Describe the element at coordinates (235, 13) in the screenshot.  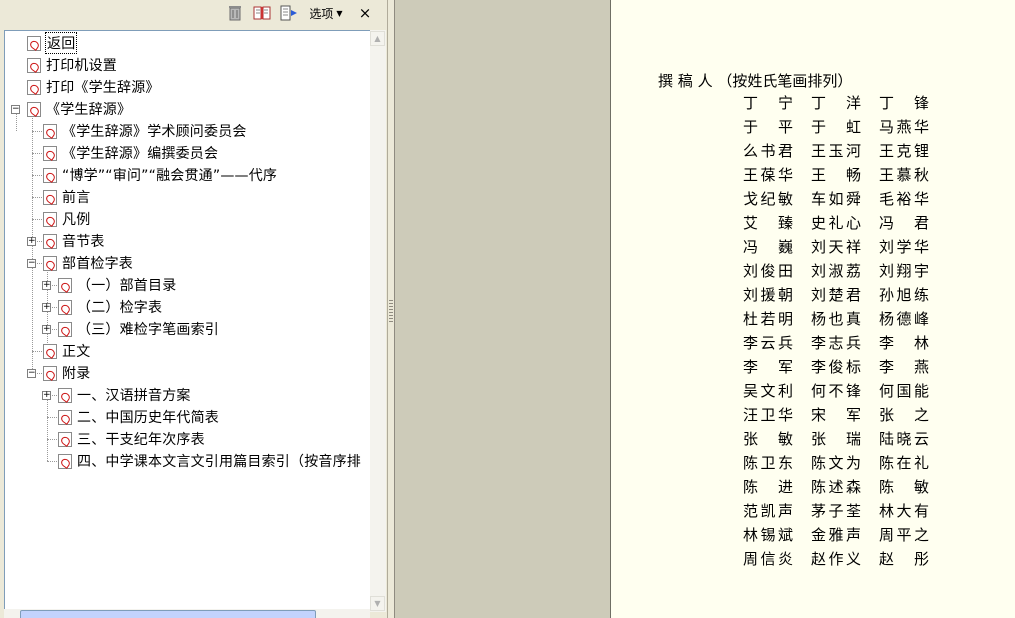
I see `trash-icon` at that location.